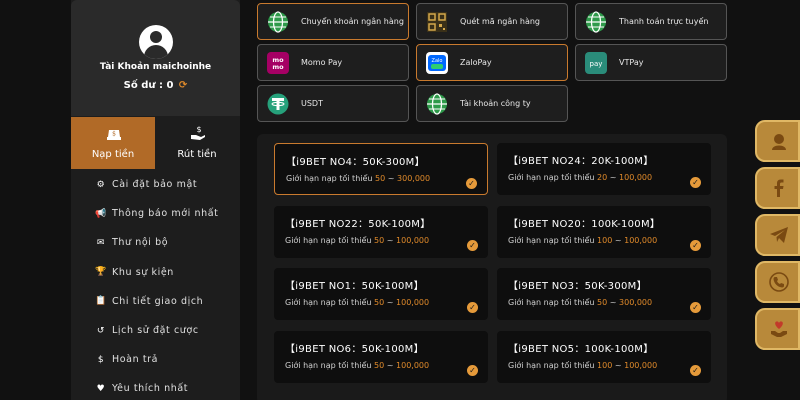 The width and height of the screenshot is (800, 400). Describe the element at coordinates (777, 235) in the screenshot. I see `telegram-button` at that location.